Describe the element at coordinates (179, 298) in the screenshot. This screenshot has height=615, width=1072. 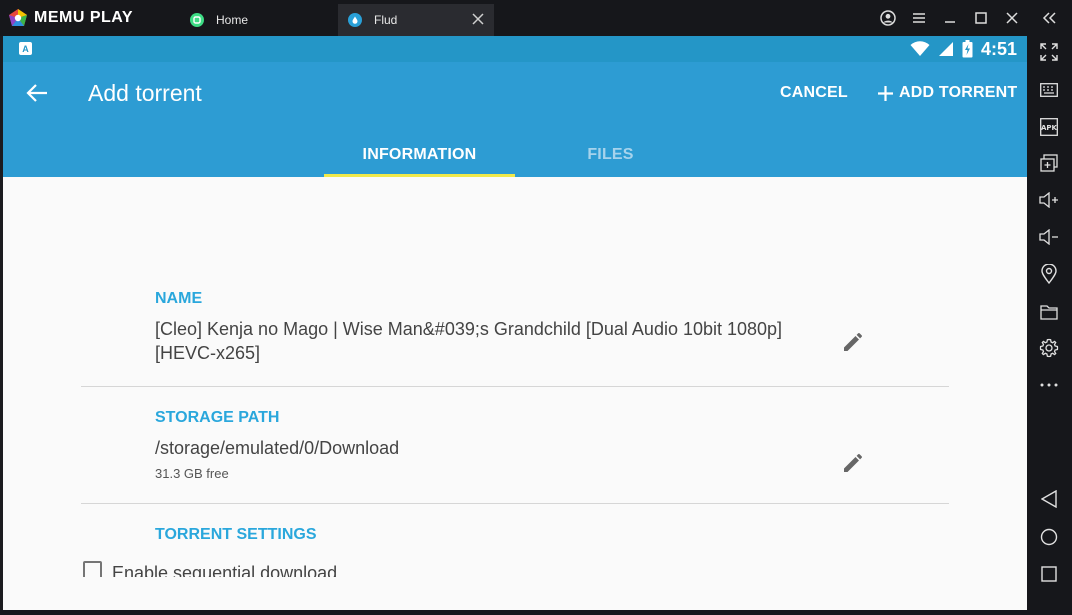
I see `name-label: NAME` at that location.